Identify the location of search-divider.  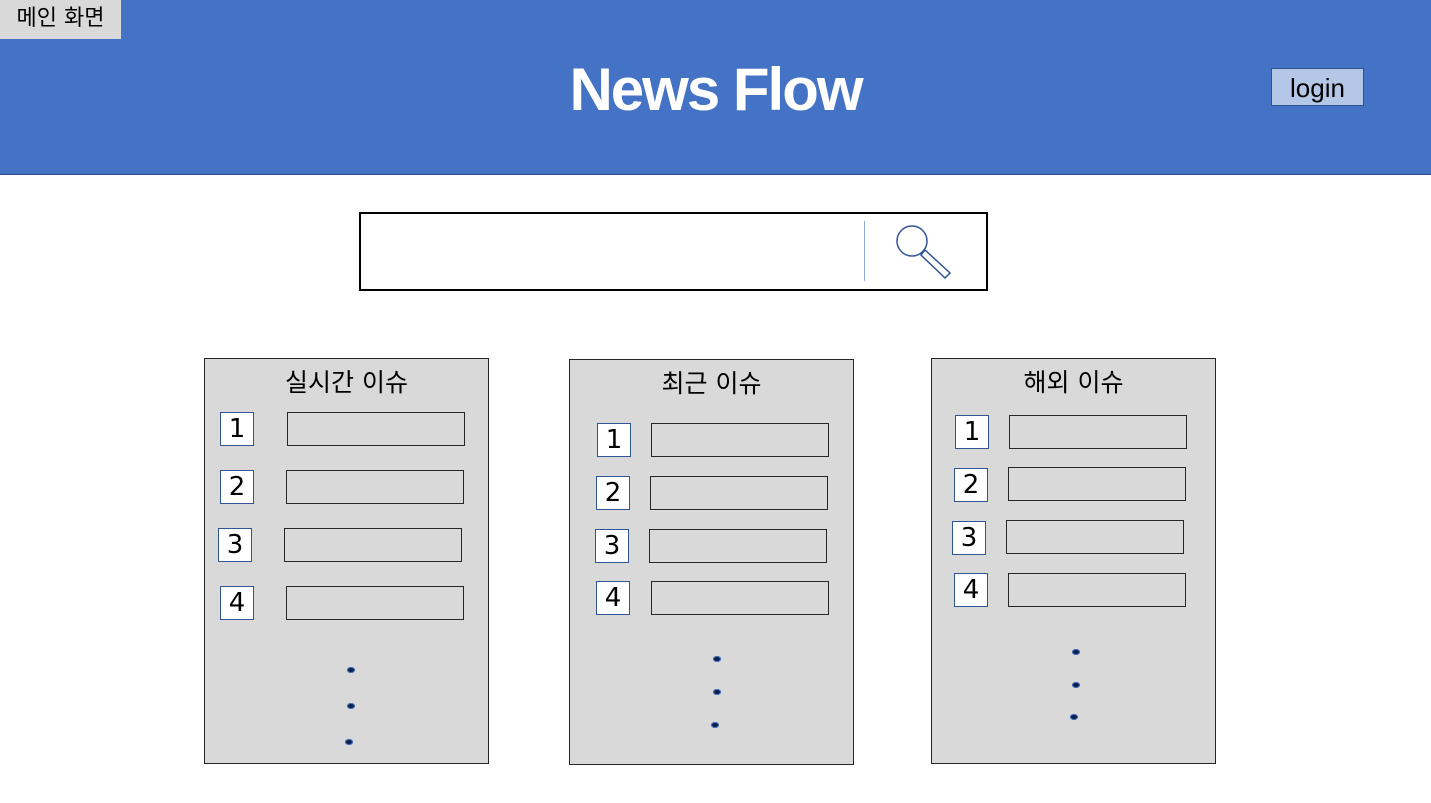
(864, 251).